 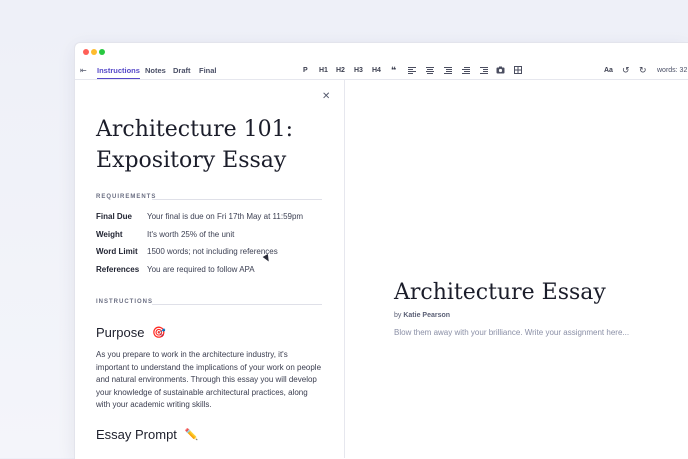 What do you see at coordinates (191, 160) in the screenshot?
I see `assignment-title-line2: Expository Essay` at bounding box center [191, 160].